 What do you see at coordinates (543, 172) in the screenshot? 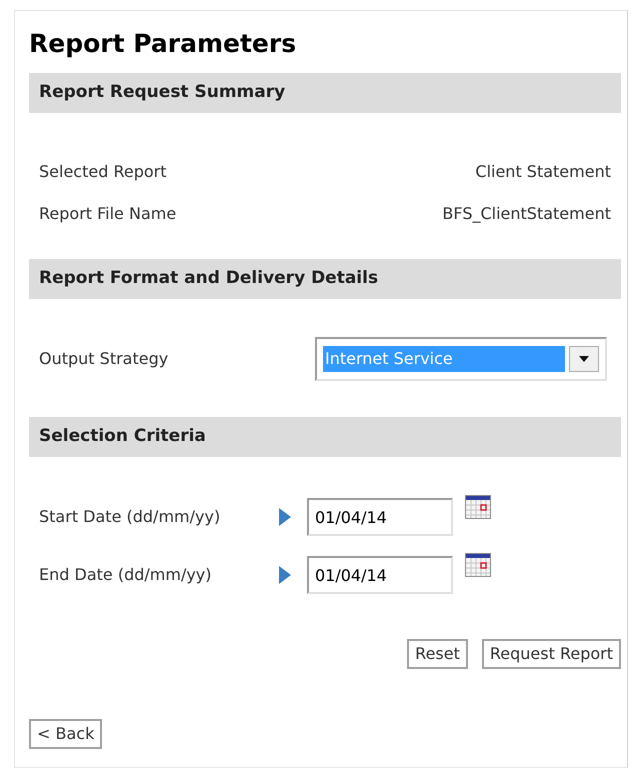
I see `field-value: Client Statement` at bounding box center [543, 172].